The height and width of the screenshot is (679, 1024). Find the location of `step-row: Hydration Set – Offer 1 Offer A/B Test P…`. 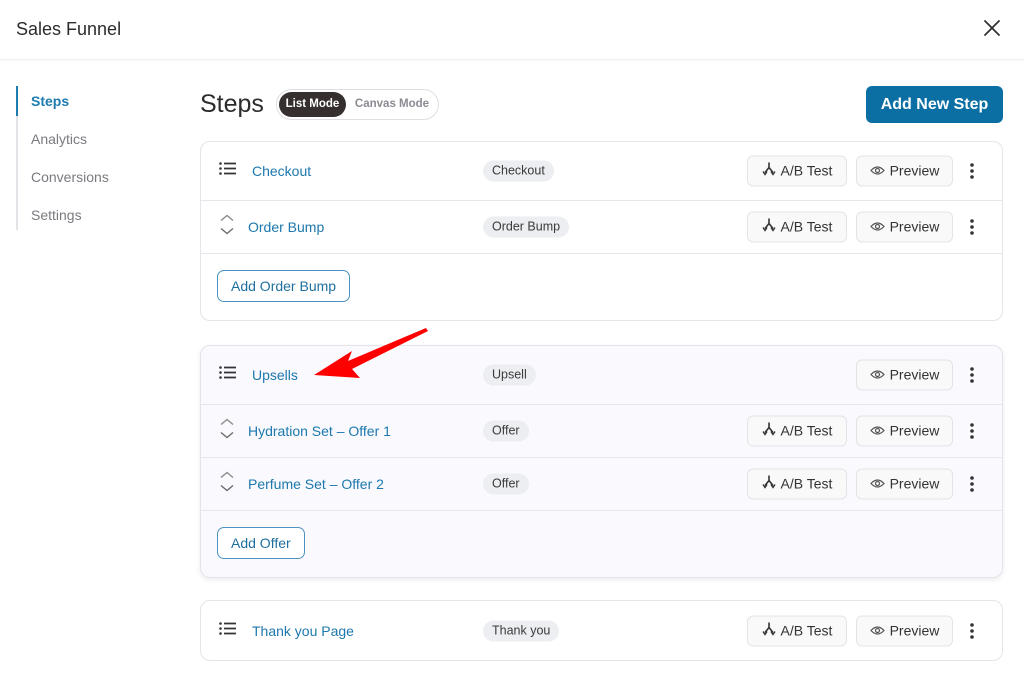

step-row: Hydration Set – Offer 1 Offer A/B Test P… is located at coordinates (601, 431).